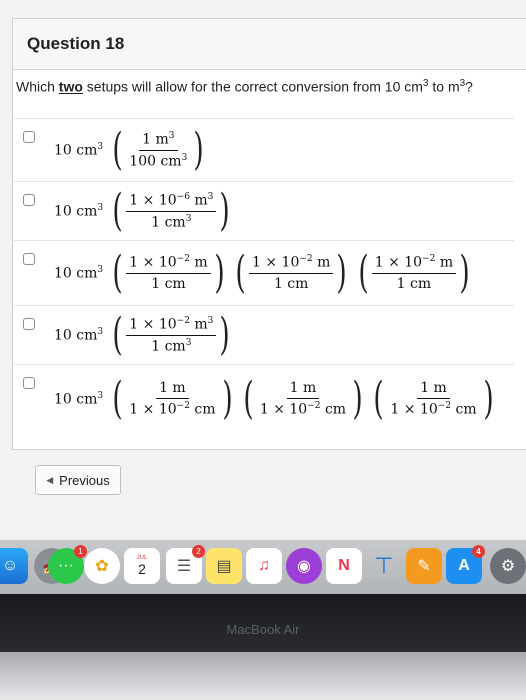 This screenshot has height=700, width=526. Describe the element at coordinates (158, 141) in the screenshot. I see `fraction-numerator: 1 m3` at that location.